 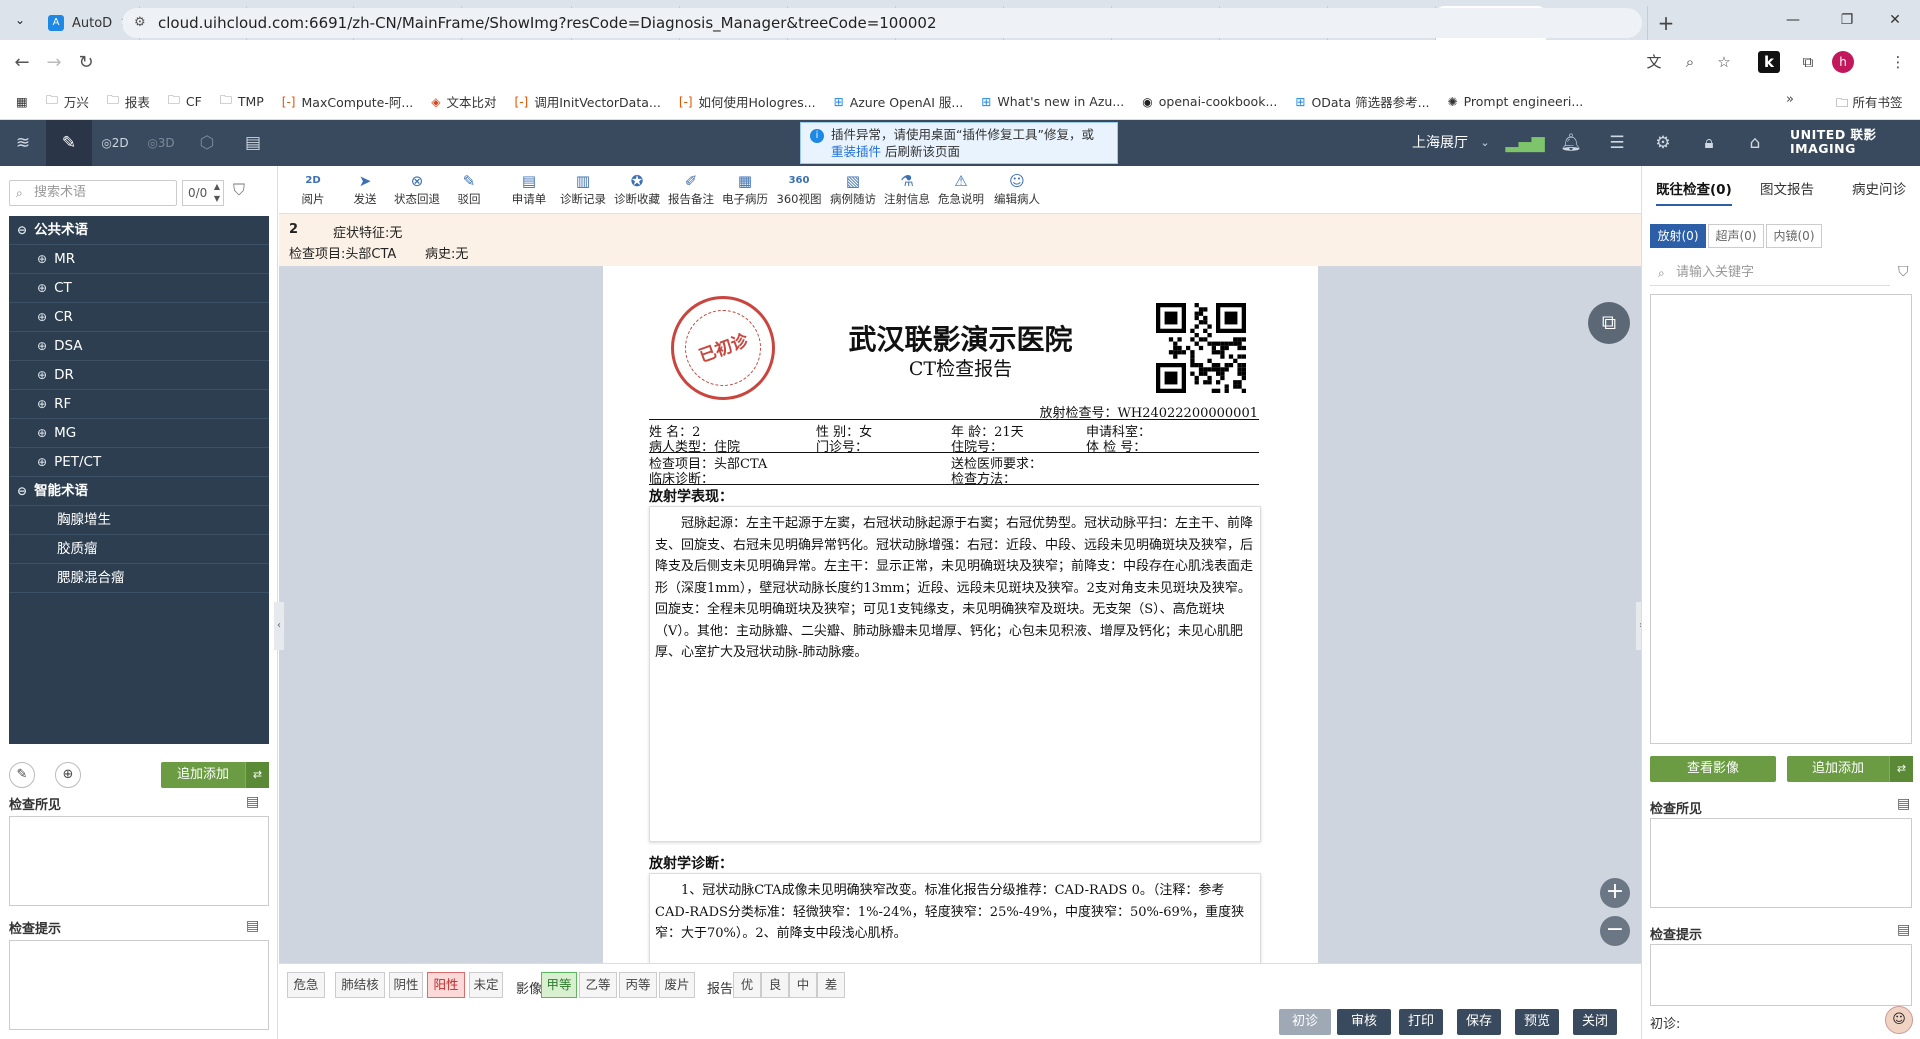 What do you see at coordinates (1713, 769) in the screenshot?
I see `view-image-button: 查看影像` at bounding box center [1713, 769].